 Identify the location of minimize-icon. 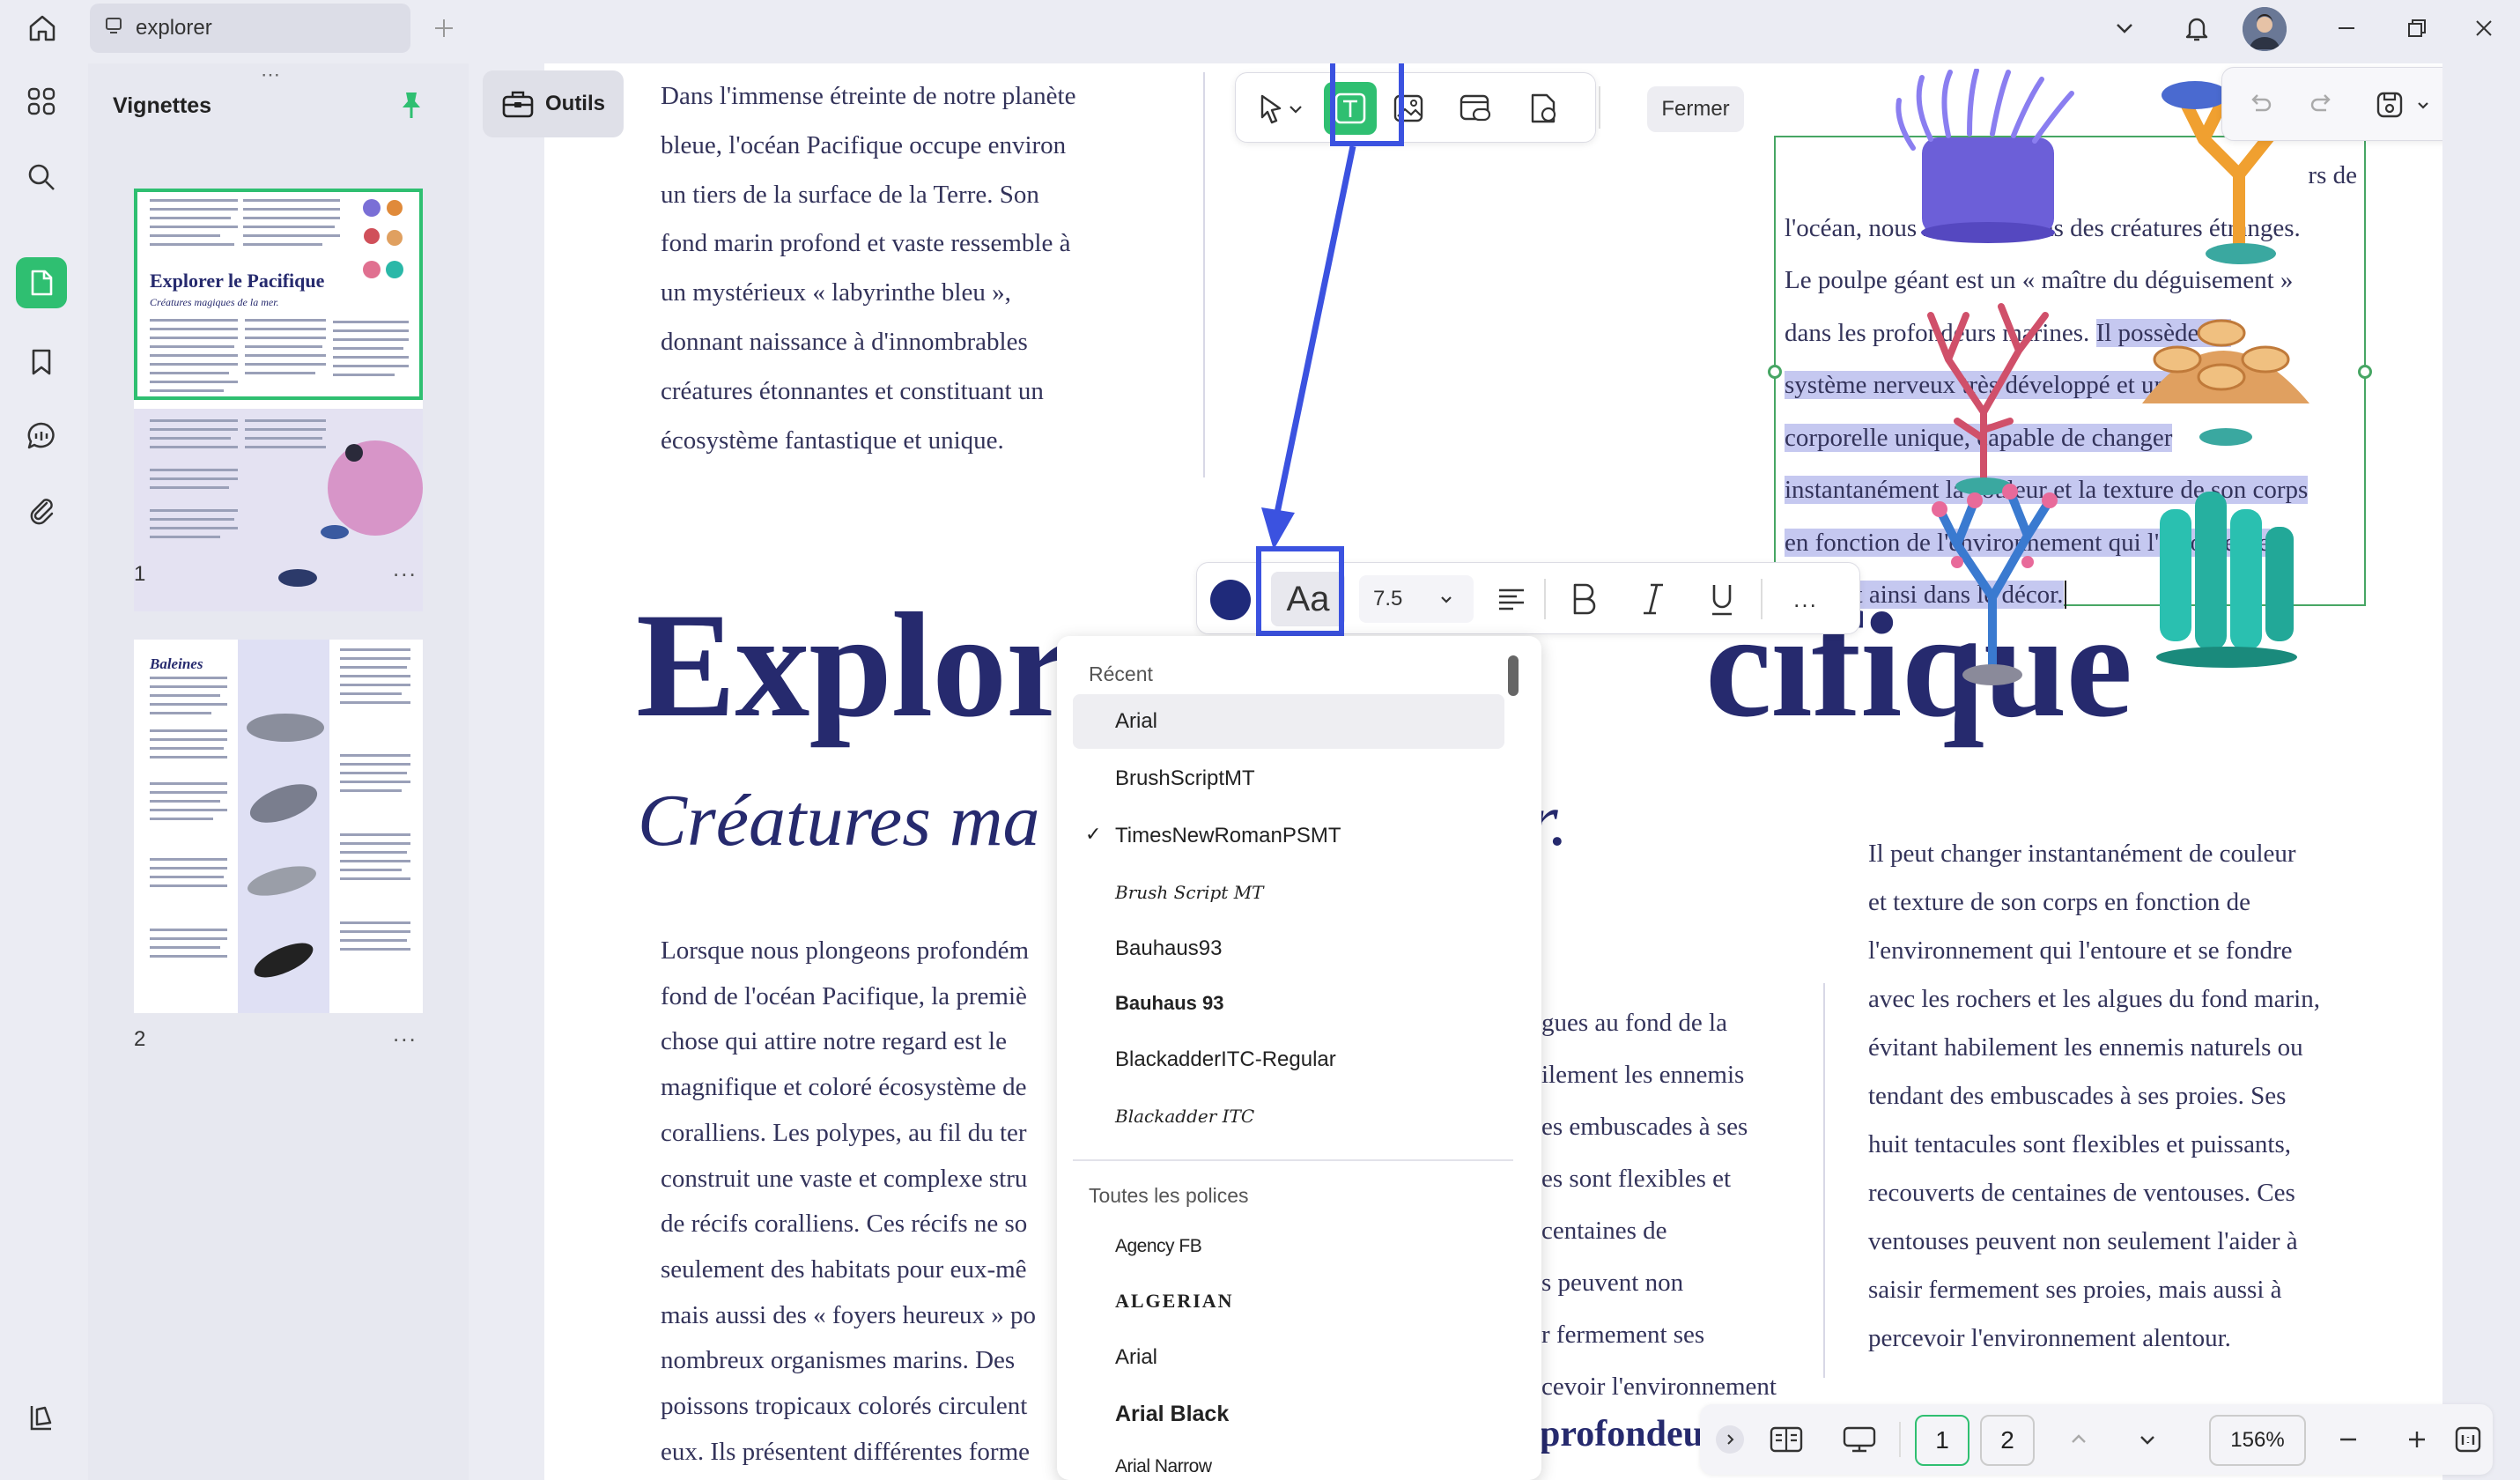
(2346, 28).